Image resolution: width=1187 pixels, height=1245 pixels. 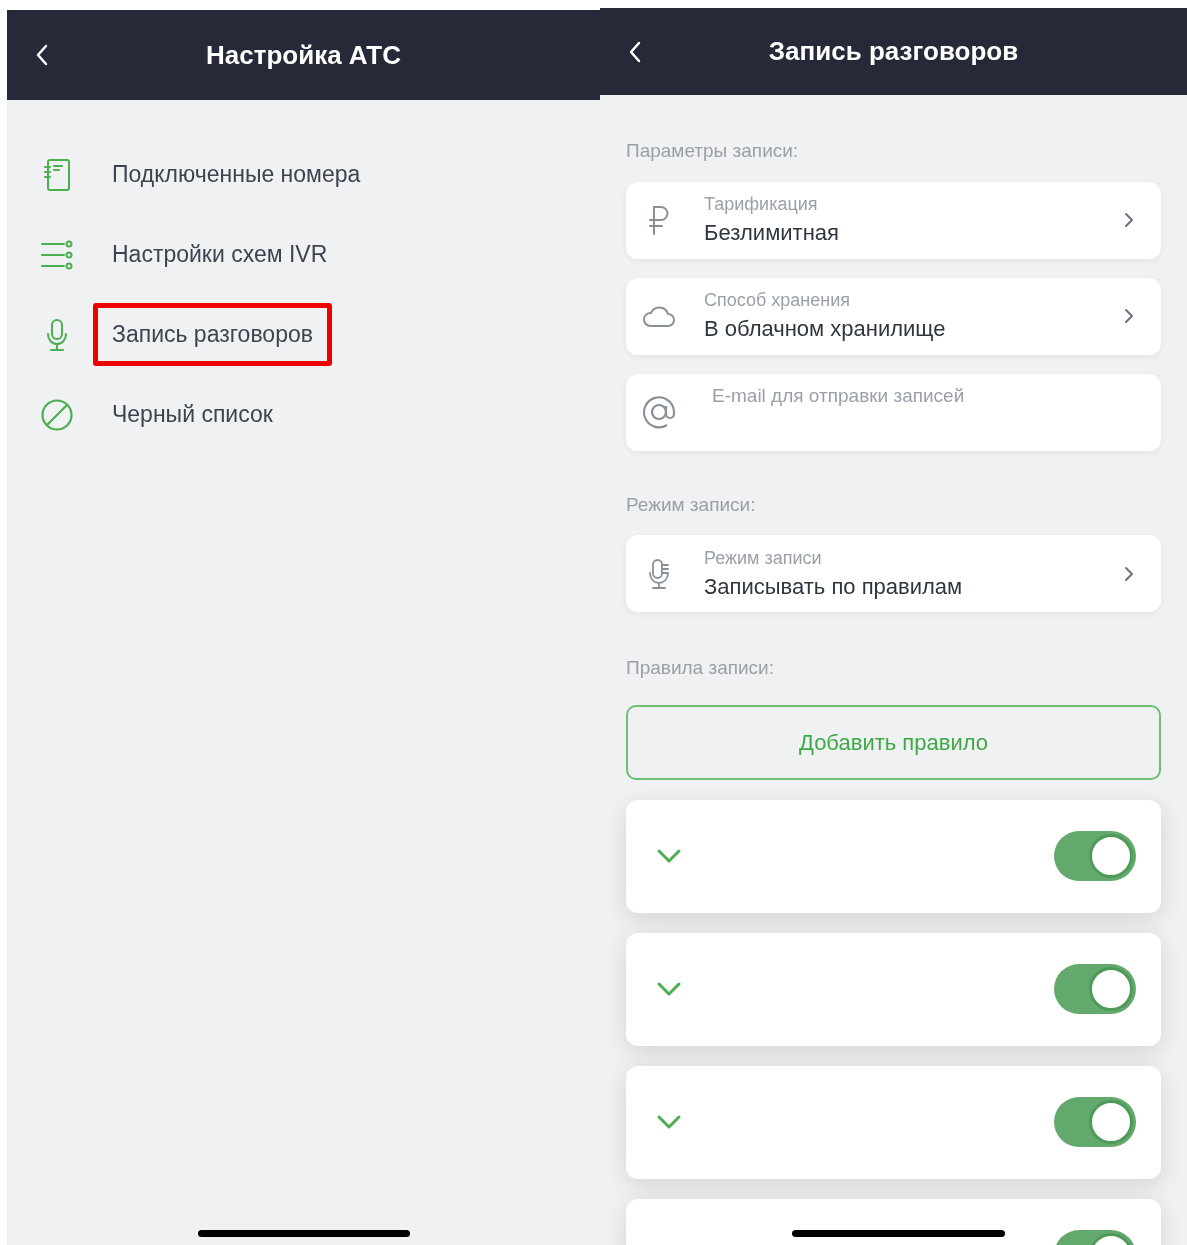 What do you see at coordinates (57, 414) in the screenshot?
I see `prohibited-icon` at bounding box center [57, 414].